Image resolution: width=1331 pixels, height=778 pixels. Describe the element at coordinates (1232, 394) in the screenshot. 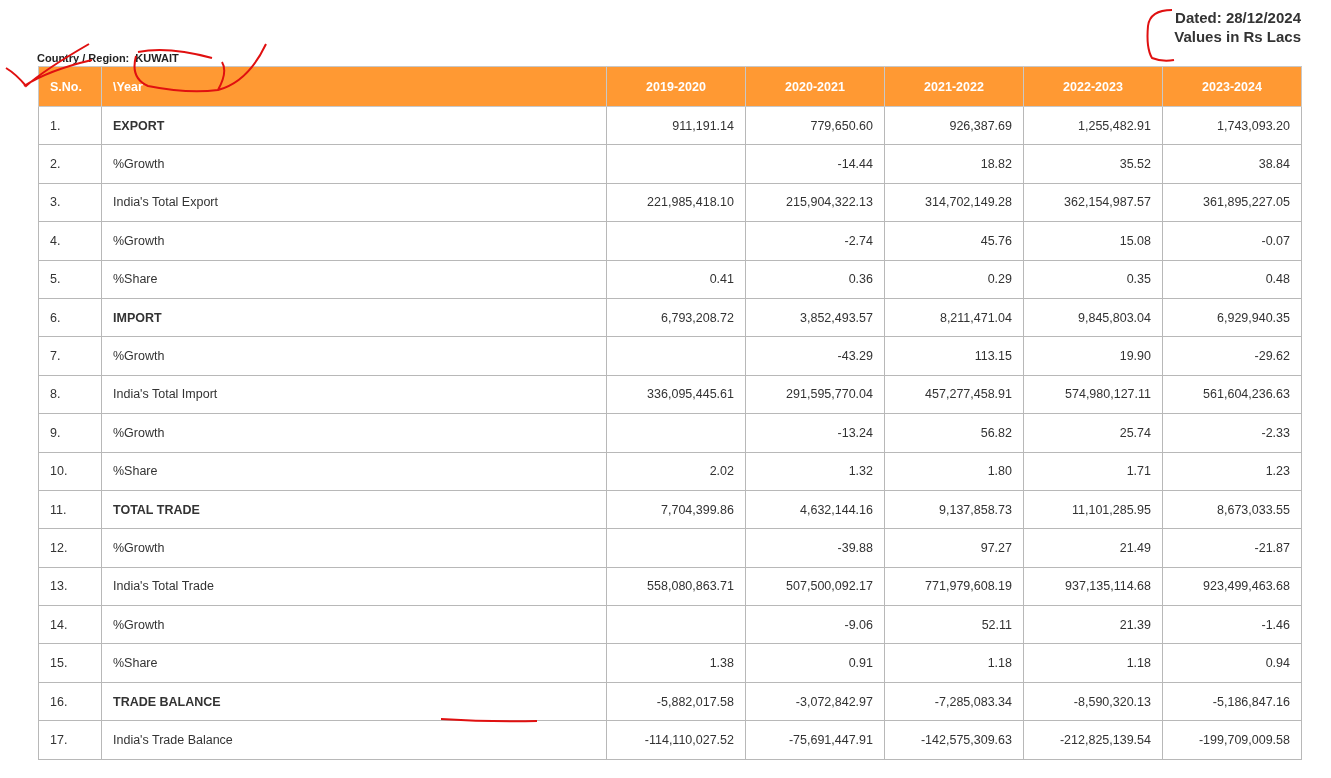

I see `value-cell: 561,604,236.63` at that location.